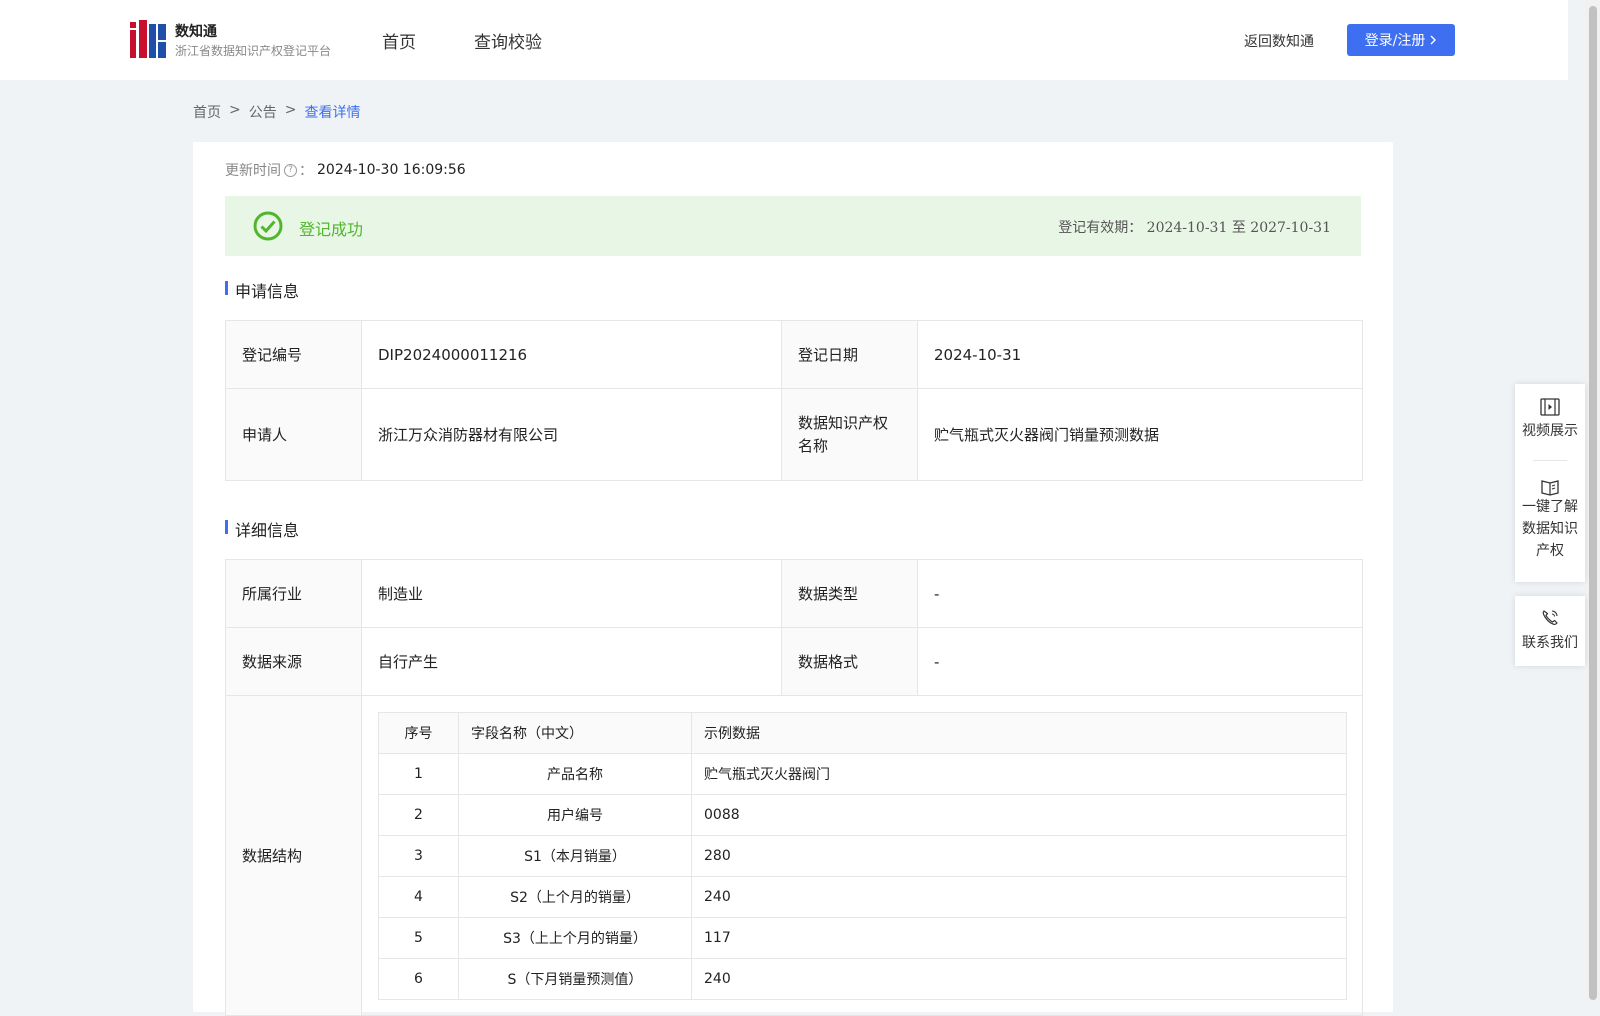  I want to click on source-label: 数据来源, so click(293, 661).